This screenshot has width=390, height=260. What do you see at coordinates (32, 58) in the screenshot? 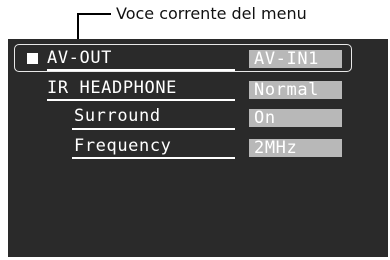
I see `selection-cursor-icon` at bounding box center [32, 58].